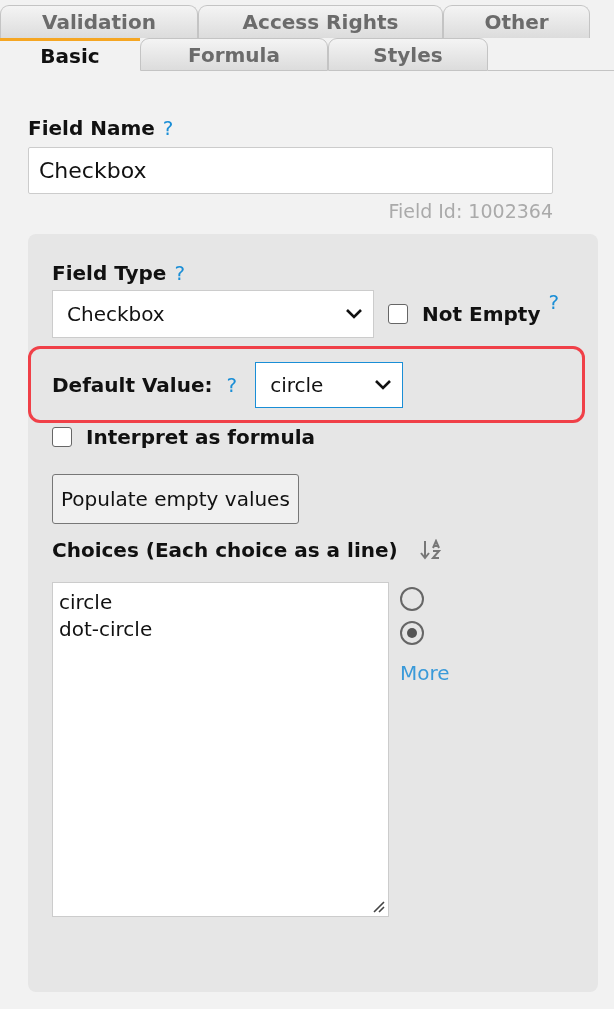  I want to click on tab: Other, so click(516, 21).